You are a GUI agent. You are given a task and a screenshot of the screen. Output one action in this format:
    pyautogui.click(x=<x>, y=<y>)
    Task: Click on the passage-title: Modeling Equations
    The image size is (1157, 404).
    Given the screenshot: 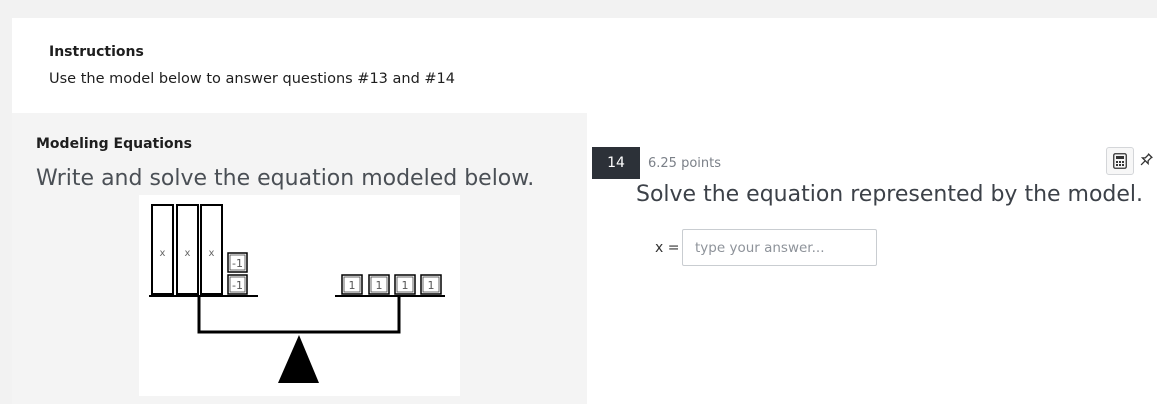 What is the action you would take?
    pyautogui.click(x=114, y=144)
    